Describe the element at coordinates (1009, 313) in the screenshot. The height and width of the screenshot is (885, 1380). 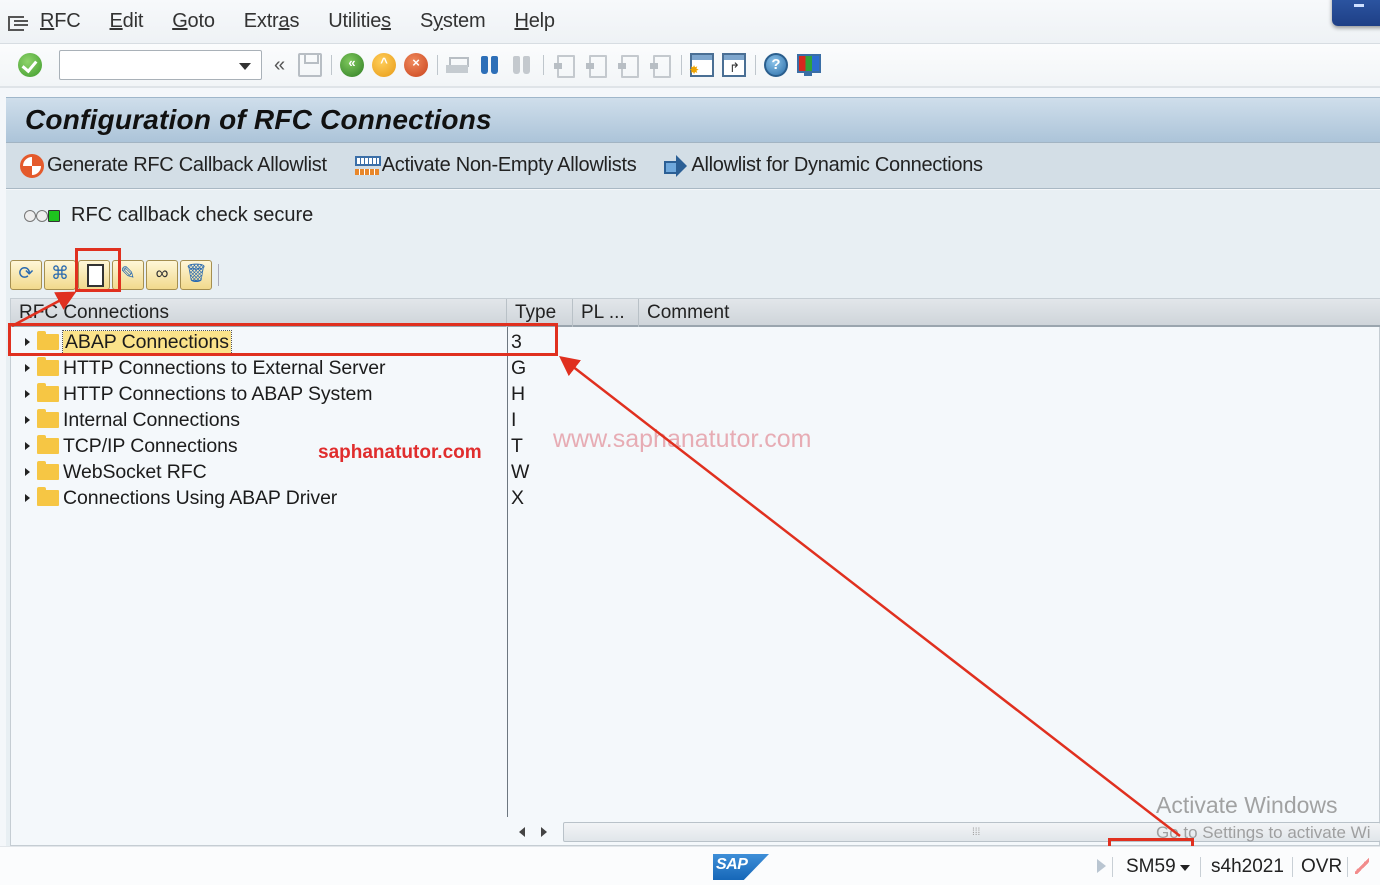
I see `column-header-comment: Comment` at that location.